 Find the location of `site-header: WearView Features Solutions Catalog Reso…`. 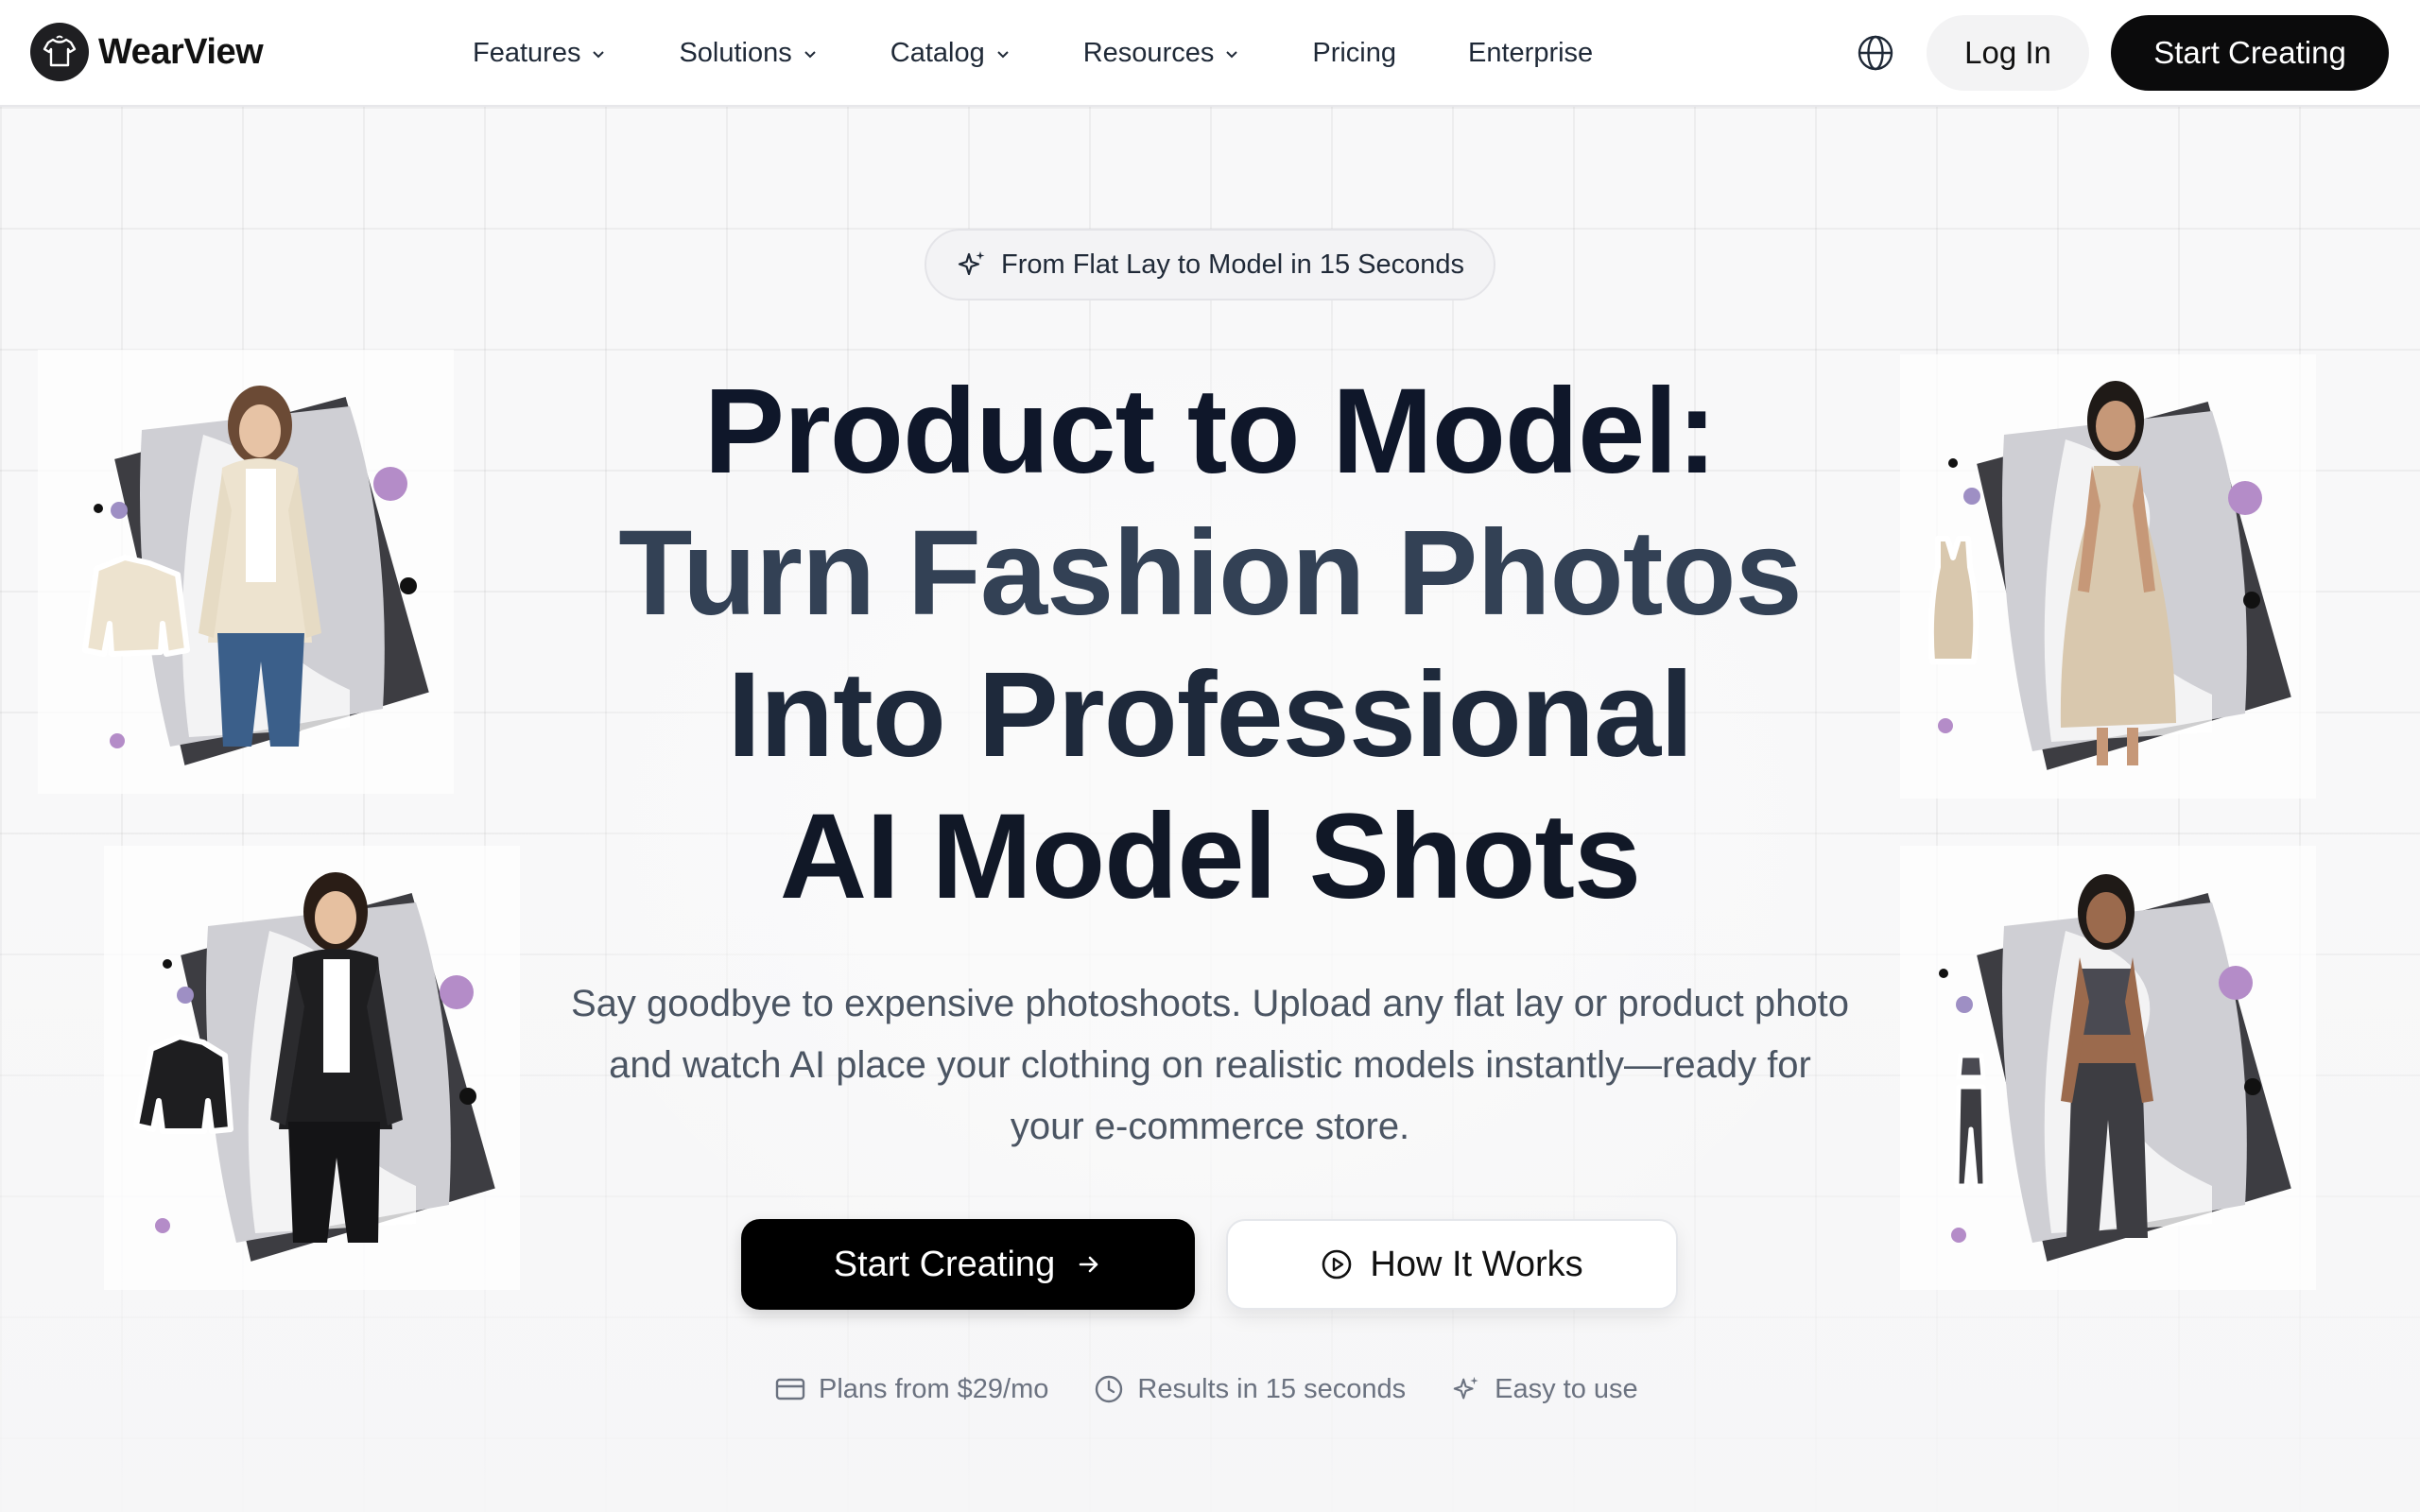

site-header: WearView Features Solutions Catalog Reso… is located at coordinates (1210, 53).